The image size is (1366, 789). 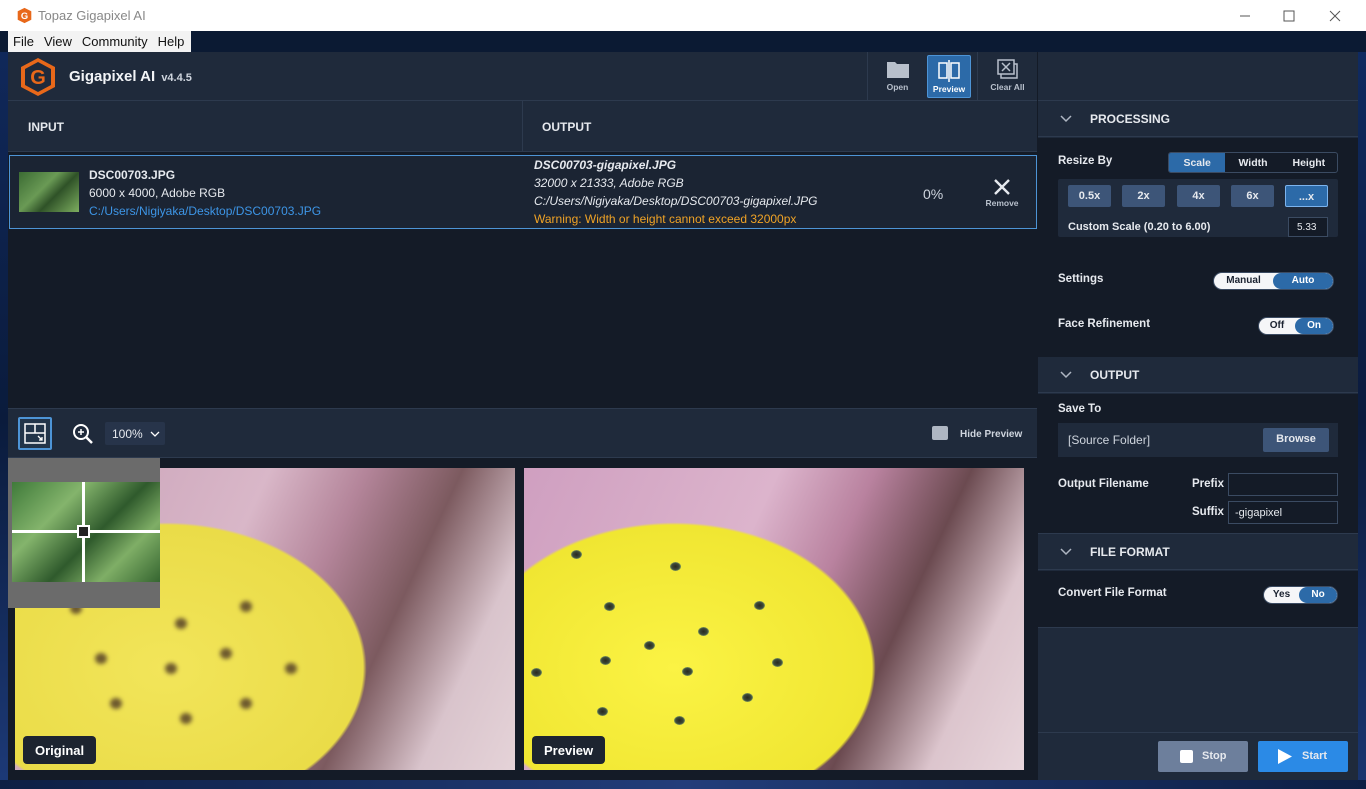 I want to click on hide-preview-button: Hide Preview, so click(x=977, y=433).